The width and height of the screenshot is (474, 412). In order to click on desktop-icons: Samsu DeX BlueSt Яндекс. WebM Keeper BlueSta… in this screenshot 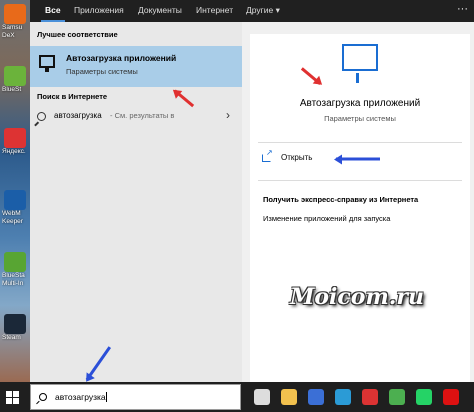, I will do `click(15, 191)`.